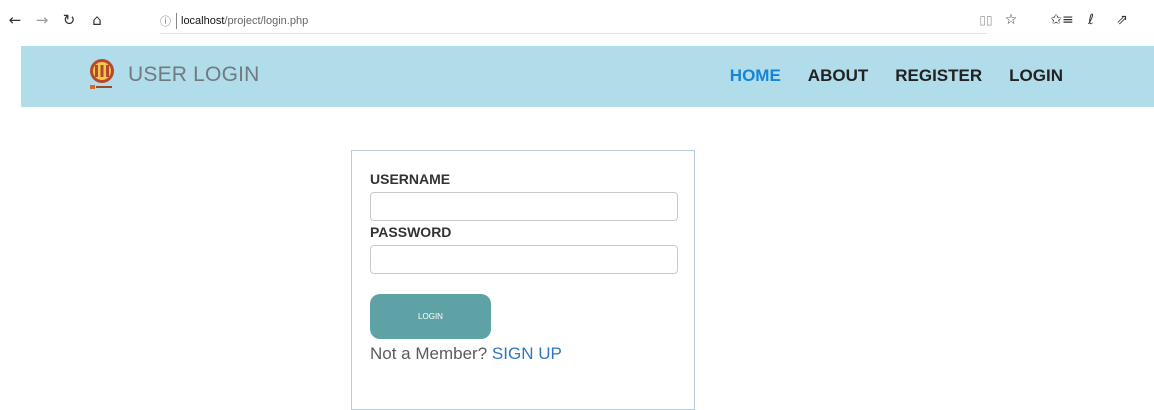  What do you see at coordinates (266, 21) in the screenshot?
I see `url-path: /project/login.php` at bounding box center [266, 21].